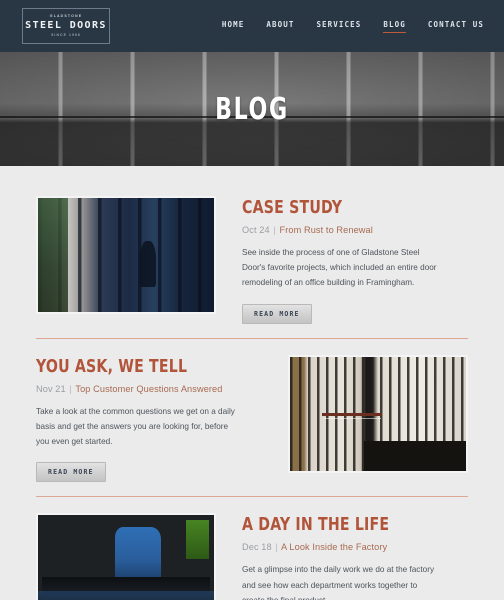 Image resolution: width=504 pixels, height=600 pixels. Describe the element at coordinates (343, 525) in the screenshot. I see `post-title: A DAY IN THE LIFE` at that location.